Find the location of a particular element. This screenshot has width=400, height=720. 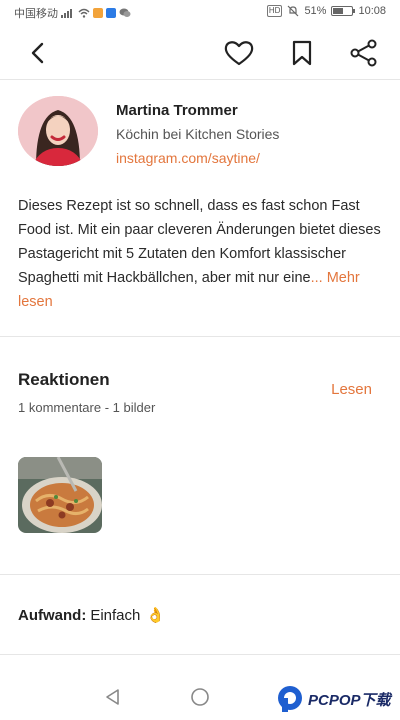

mute-icon is located at coordinates (293, 11).